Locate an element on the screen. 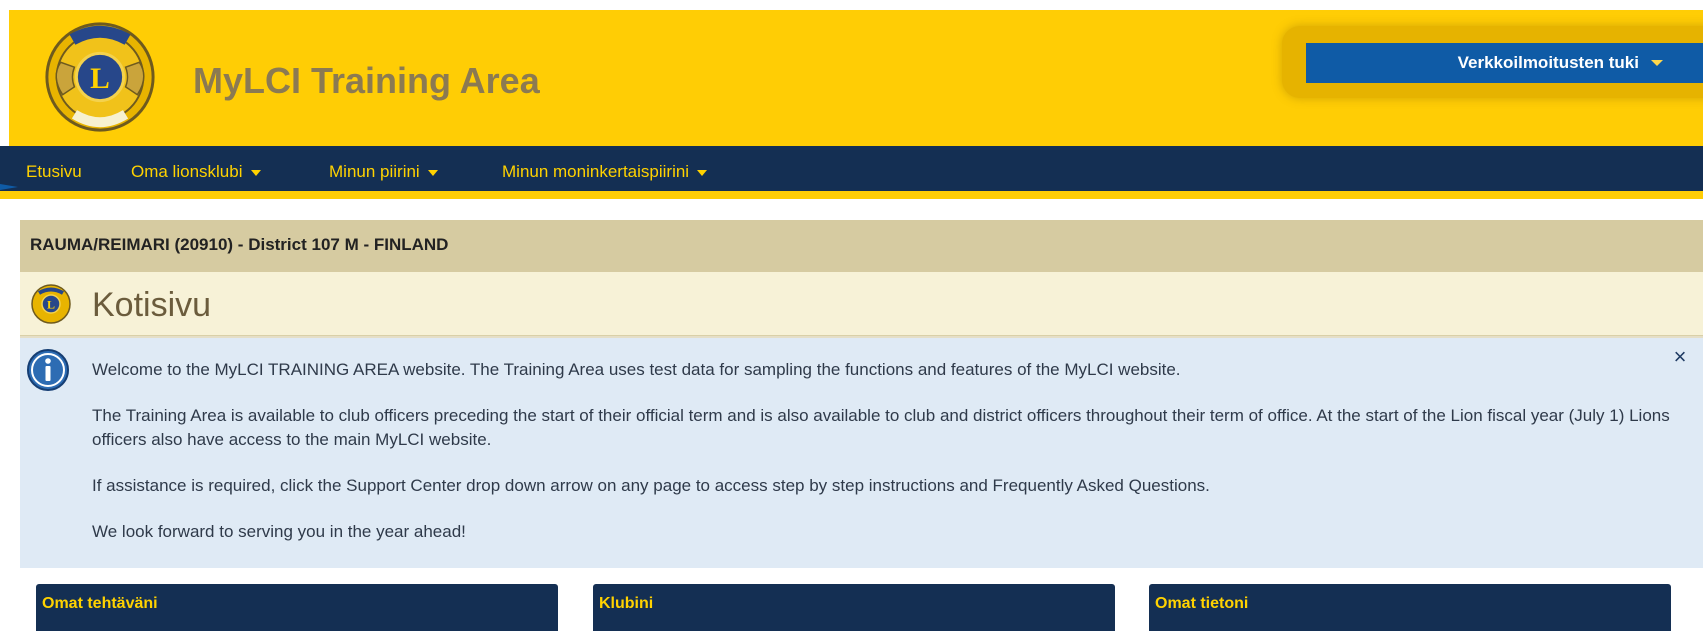  panel-title: Klubini is located at coordinates (626, 603).